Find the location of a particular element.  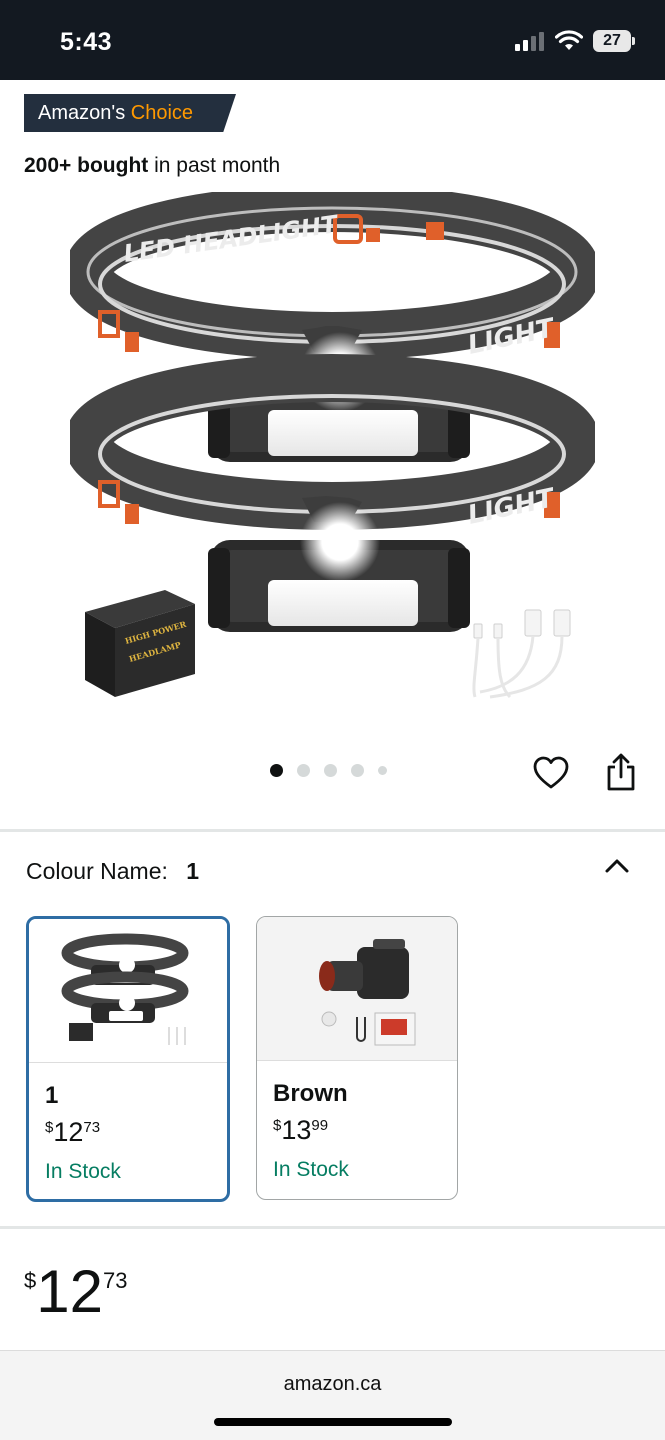

badge-accent: Choice is located at coordinates (162, 113).